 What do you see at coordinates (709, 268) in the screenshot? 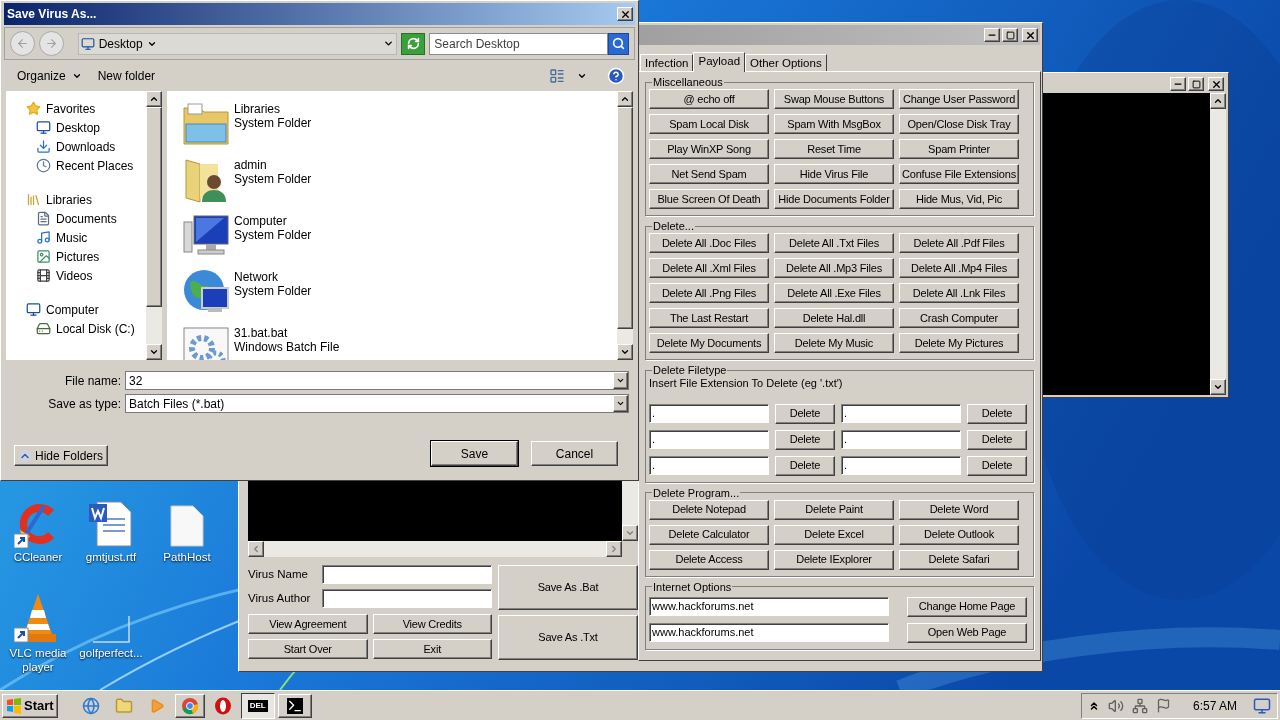
I see `payload-button: Delete All .Xml Files` at bounding box center [709, 268].